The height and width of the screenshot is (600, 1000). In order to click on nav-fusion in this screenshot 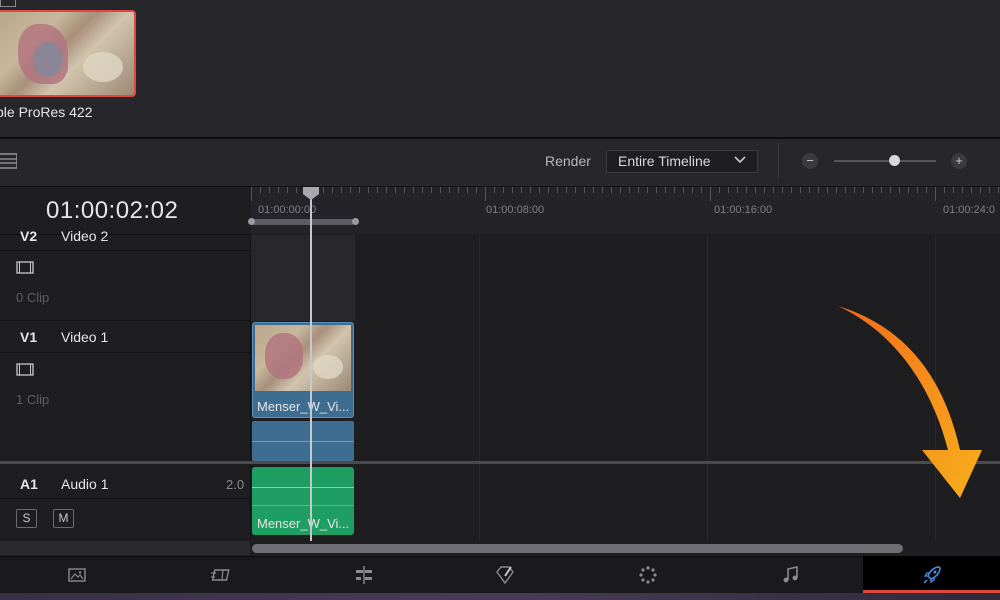, I will do `click(504, 574)`.